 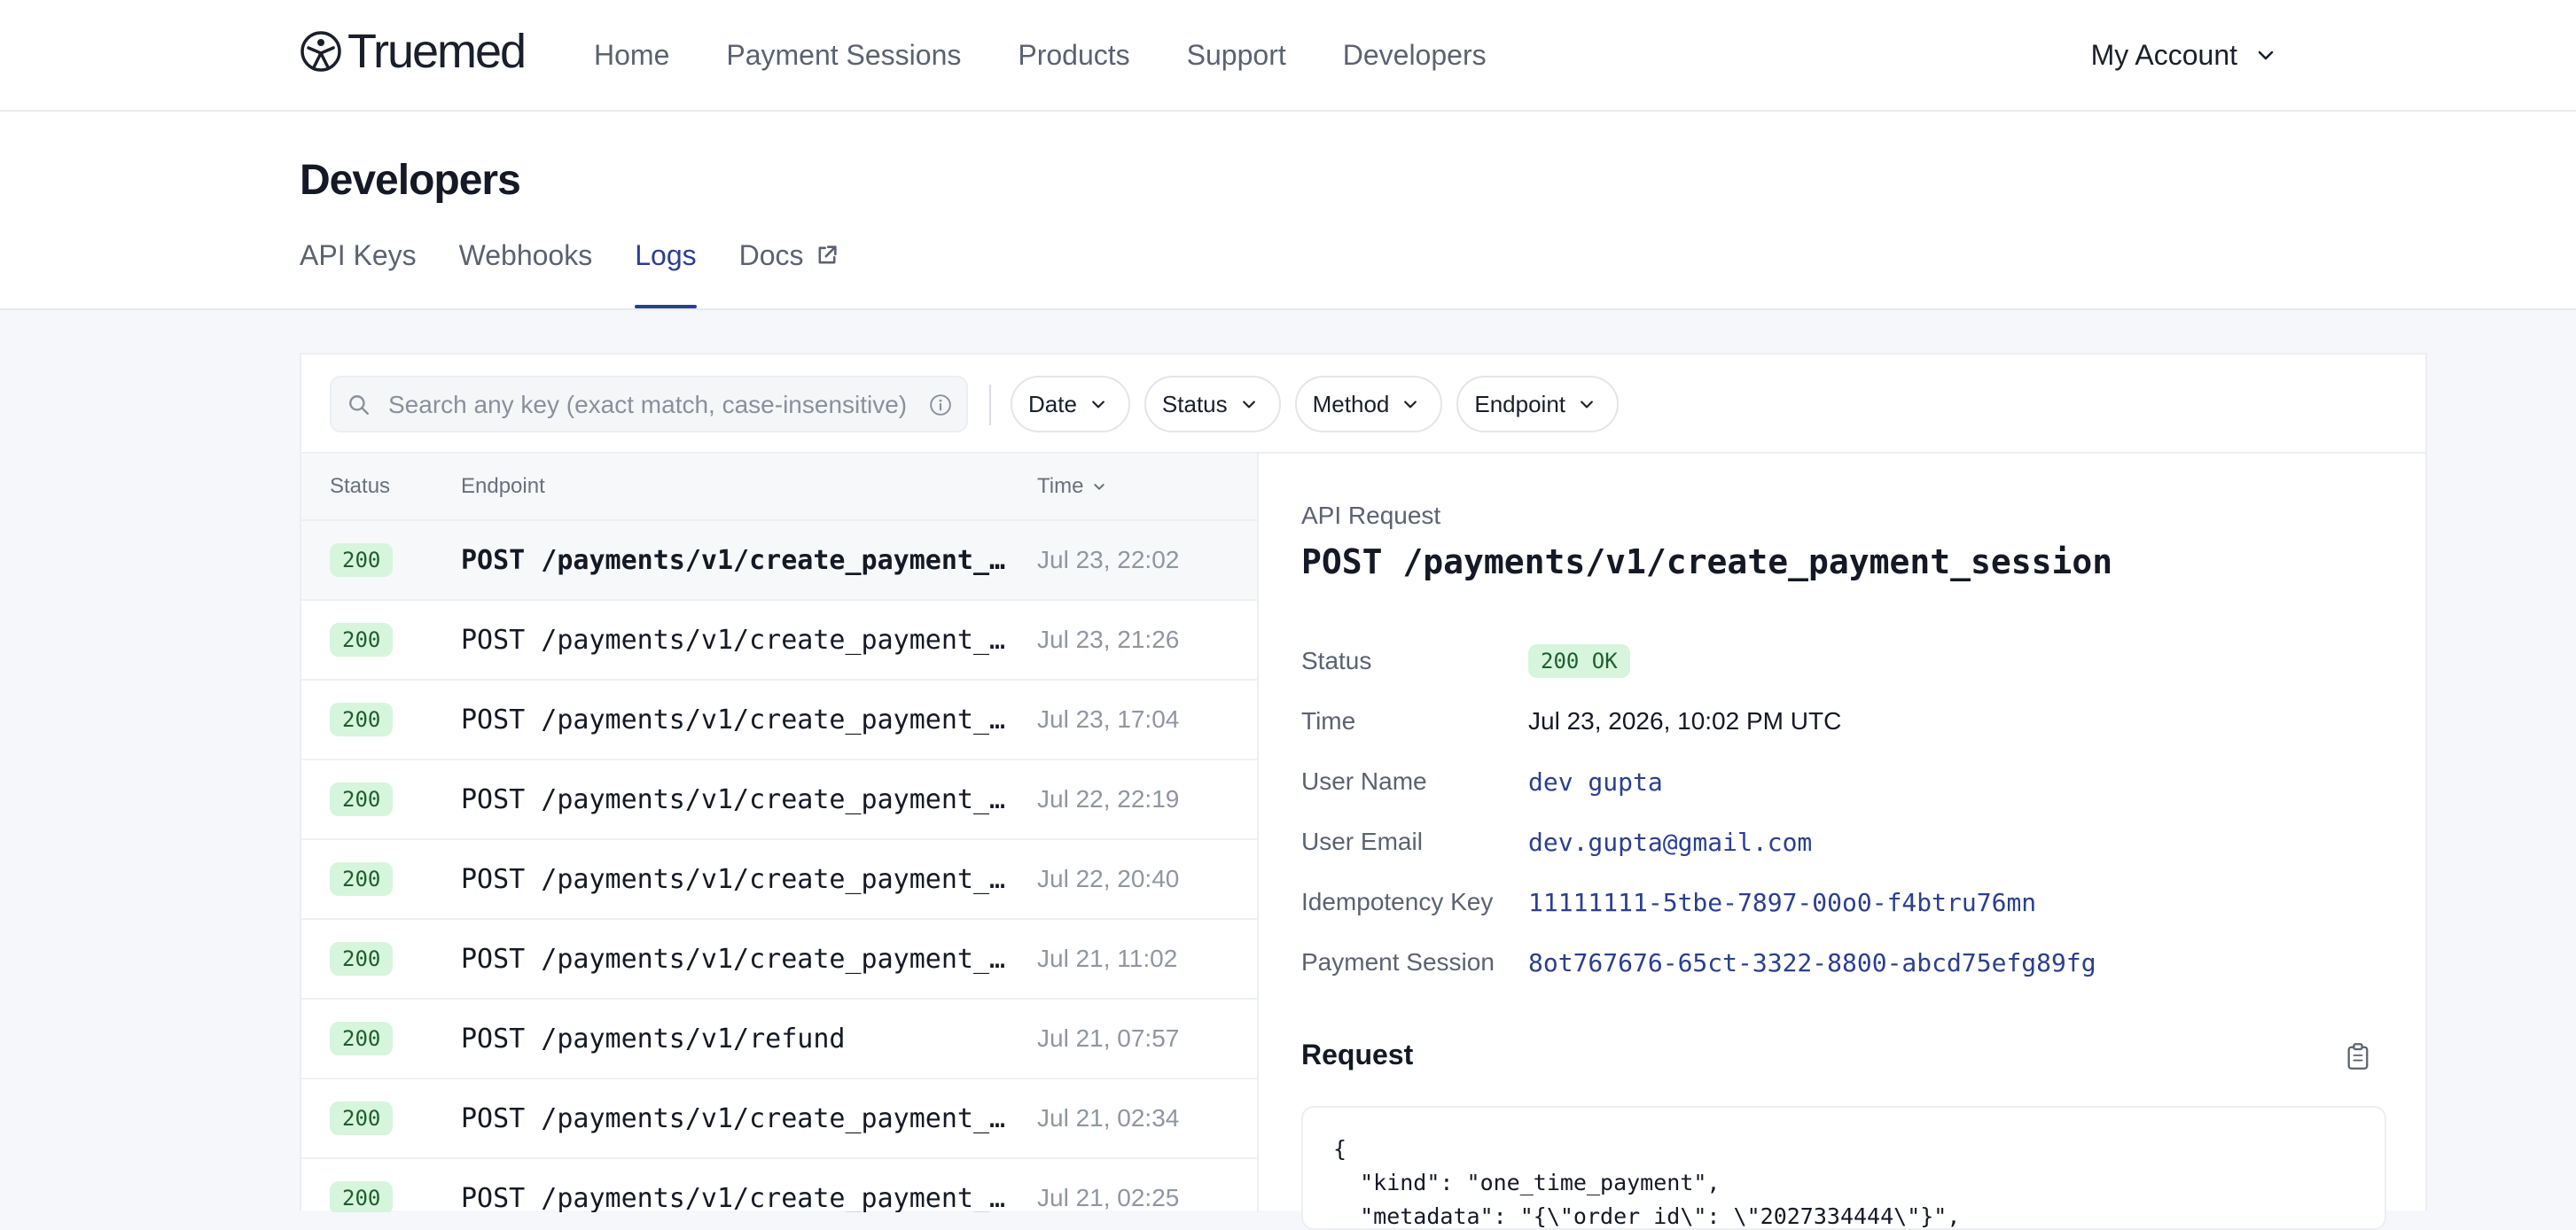 What do you see at coordinates (1108, 1197) in the screenshot?
I see `time-cell: Jul 21, 02:25` at bounding box center [1108, 1197].